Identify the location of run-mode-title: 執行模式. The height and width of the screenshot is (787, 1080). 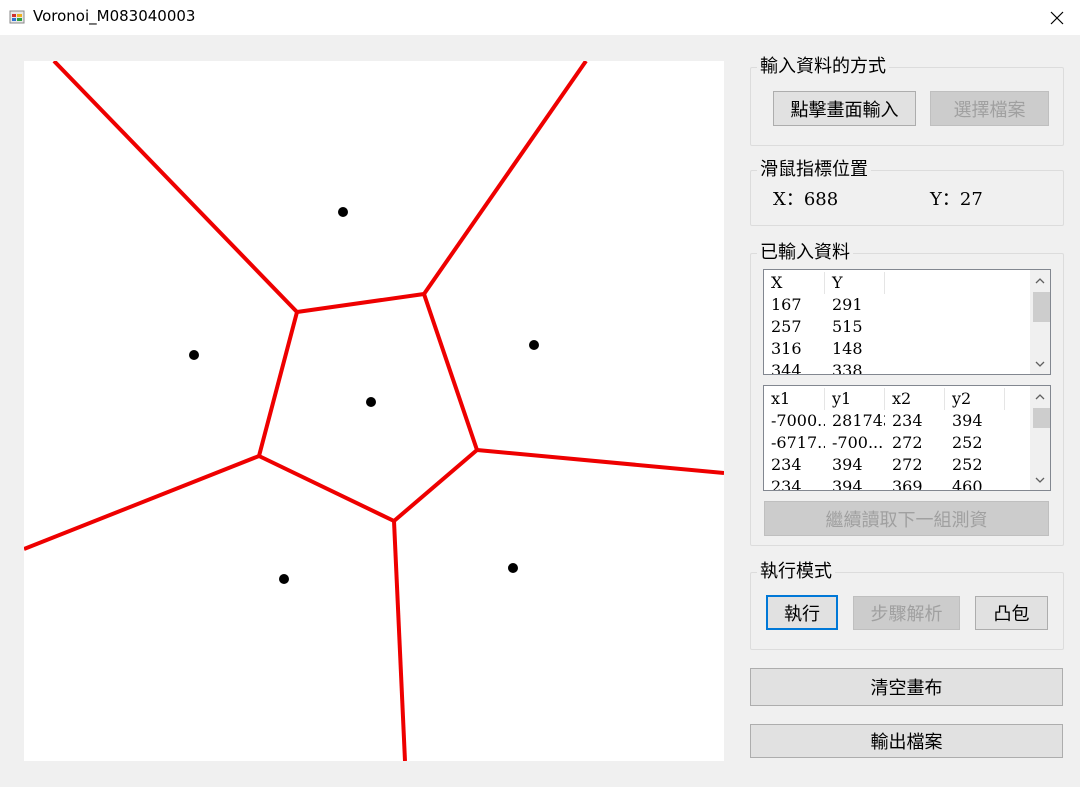
(796, 572).